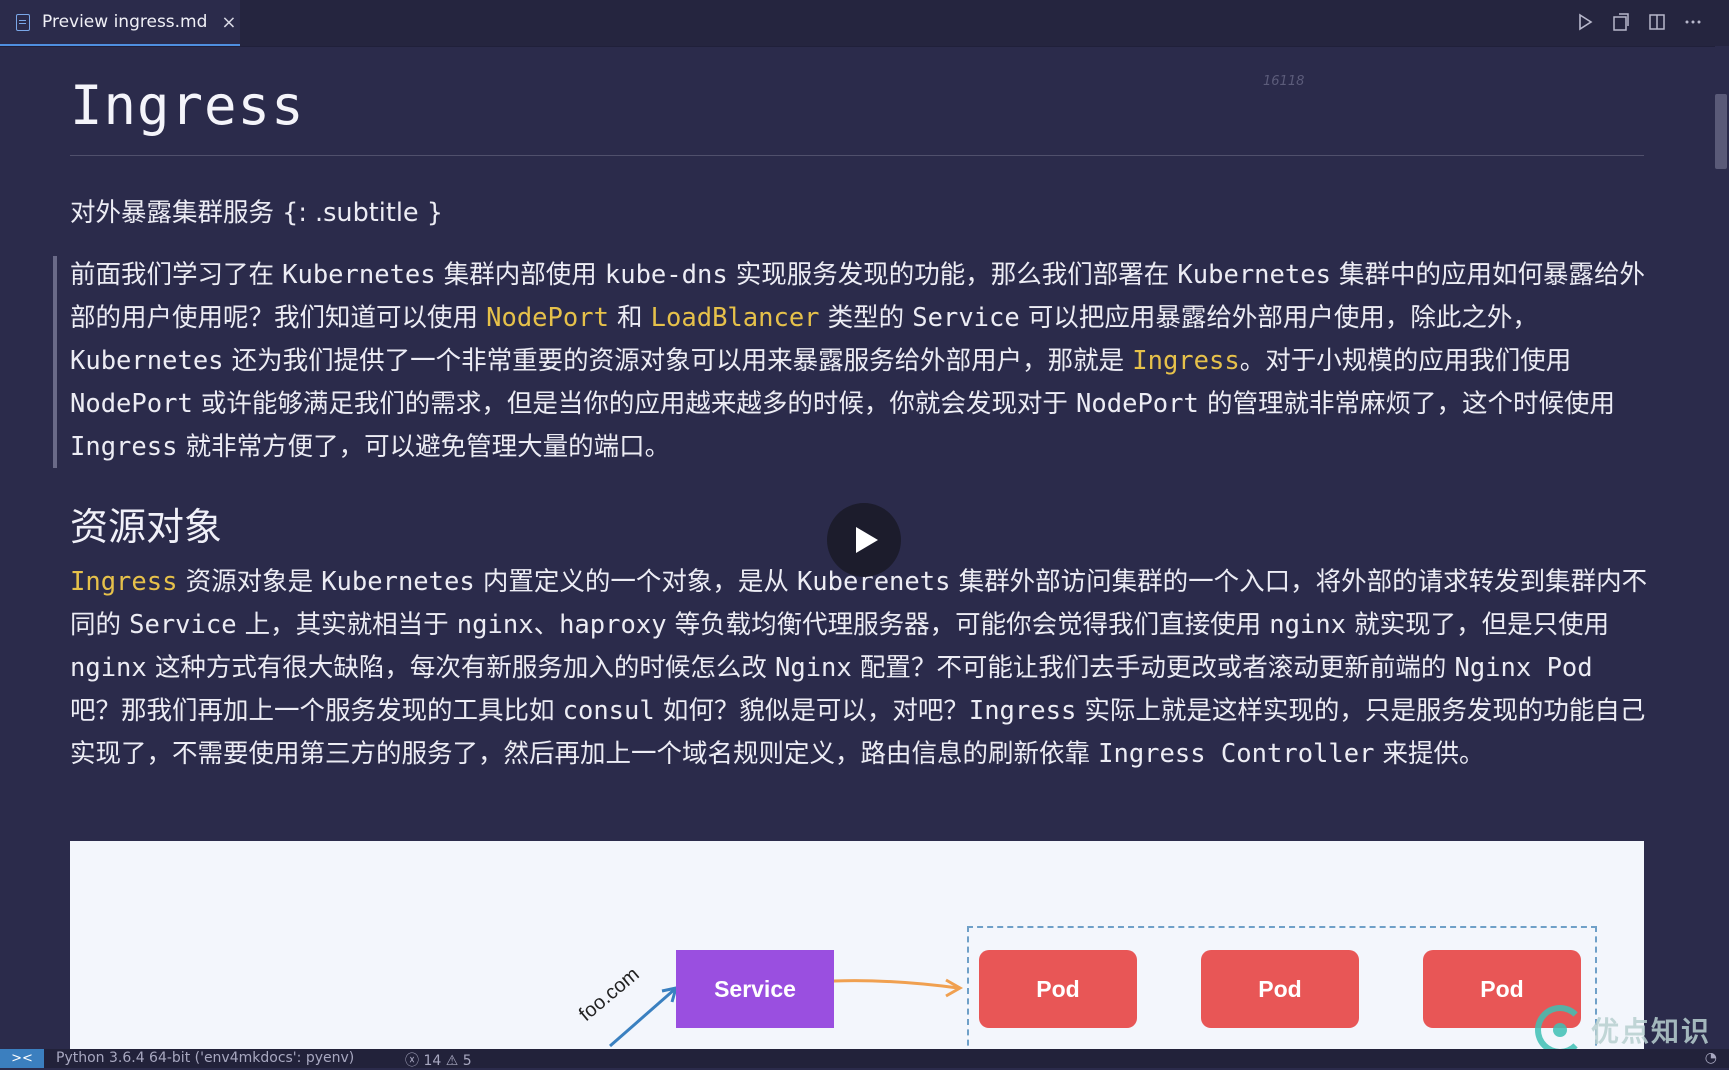  I want to click on inline-code: kube-dns, so click(666, 275).